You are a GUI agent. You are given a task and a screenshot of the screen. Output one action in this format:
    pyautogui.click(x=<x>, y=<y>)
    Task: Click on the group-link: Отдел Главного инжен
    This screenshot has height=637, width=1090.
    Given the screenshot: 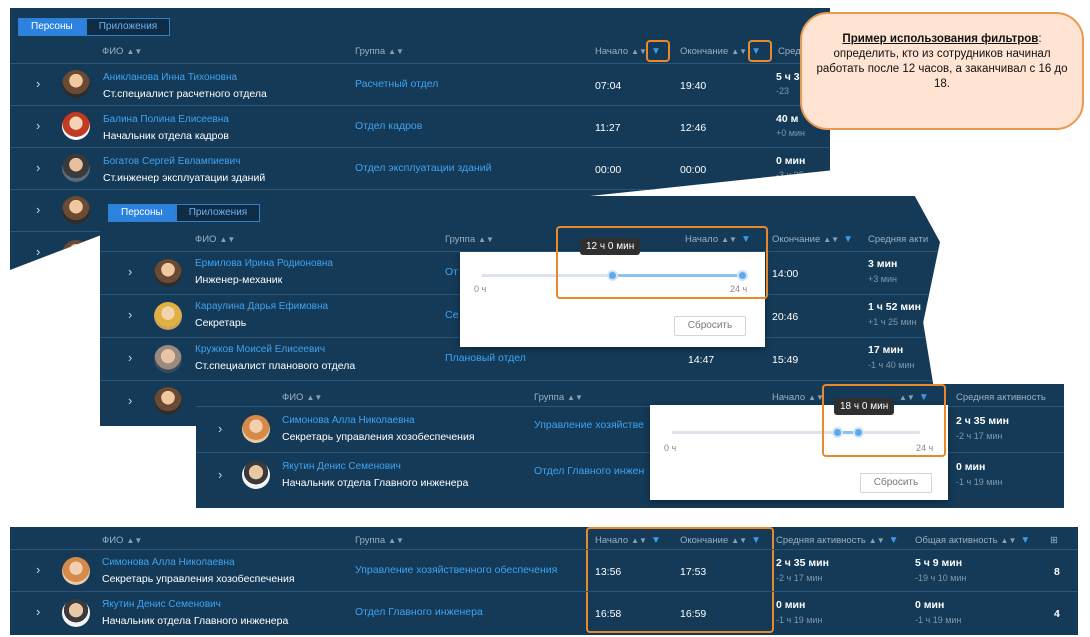 What is the action you would take?
    pyautogui.click(x=589, y=471)
    